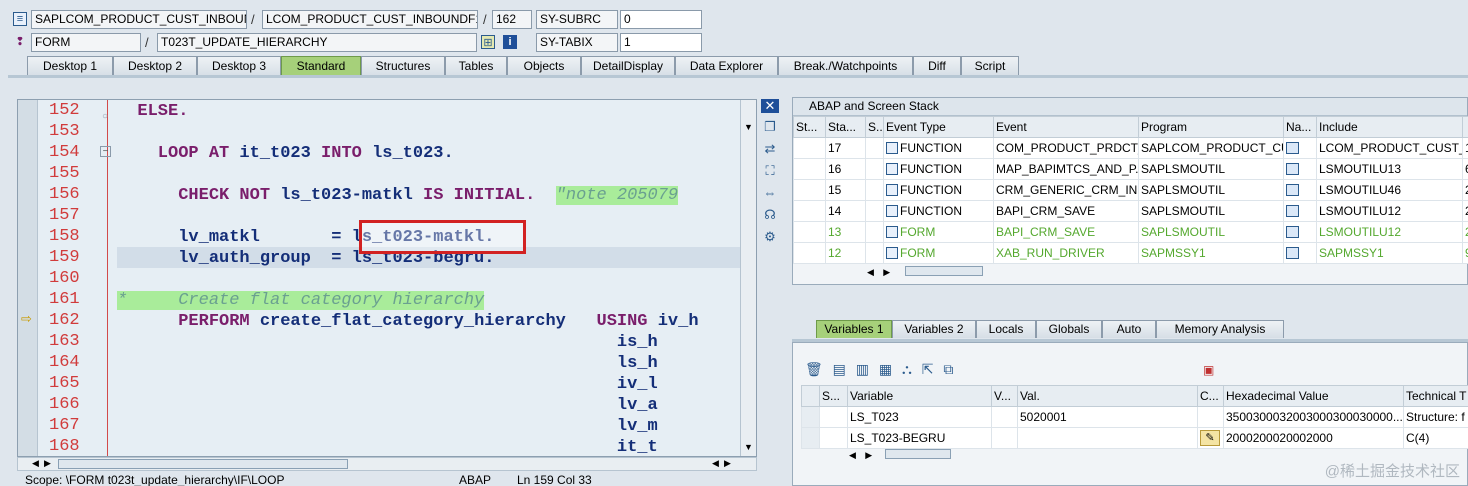 The image size is (1468, 486). I want to click on breakpoint-gutter, so click(28, 278).